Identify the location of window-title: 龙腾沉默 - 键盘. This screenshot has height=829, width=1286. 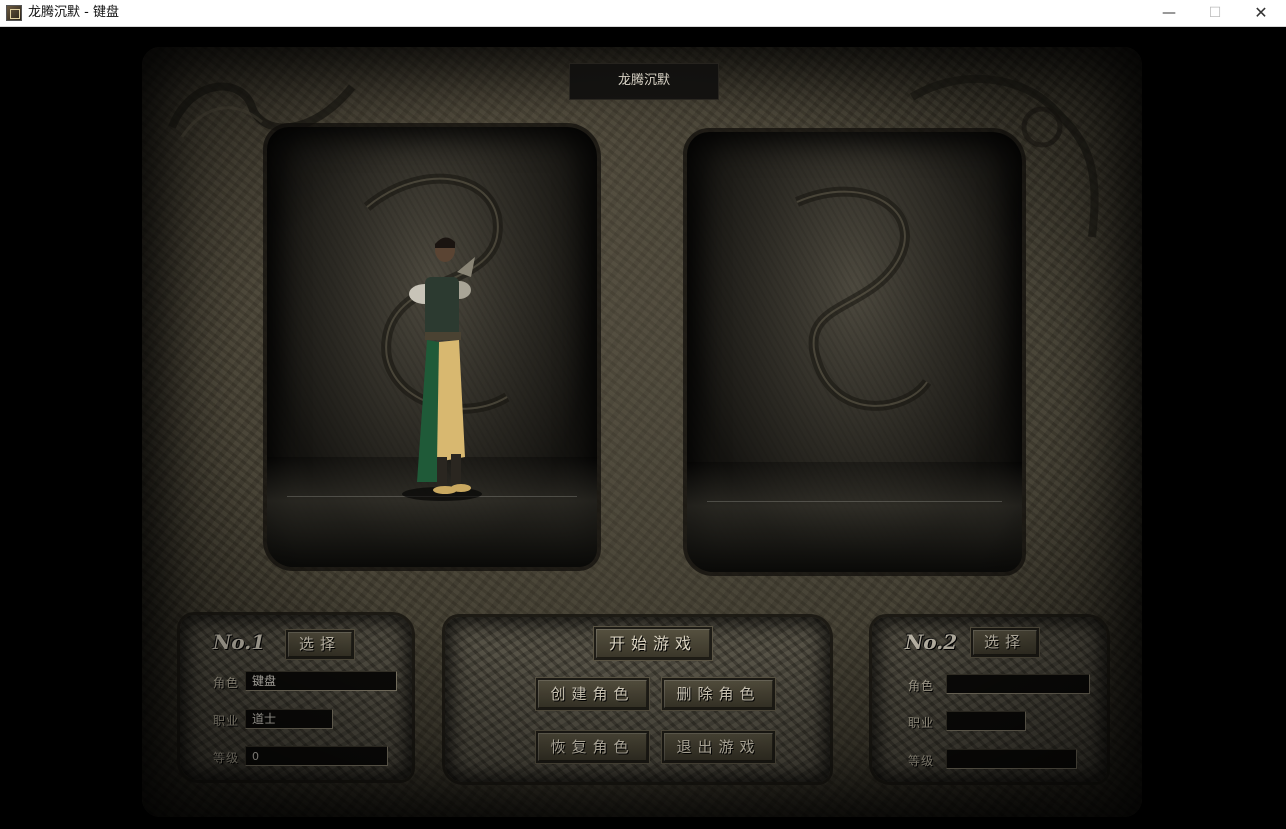
(73, 12).